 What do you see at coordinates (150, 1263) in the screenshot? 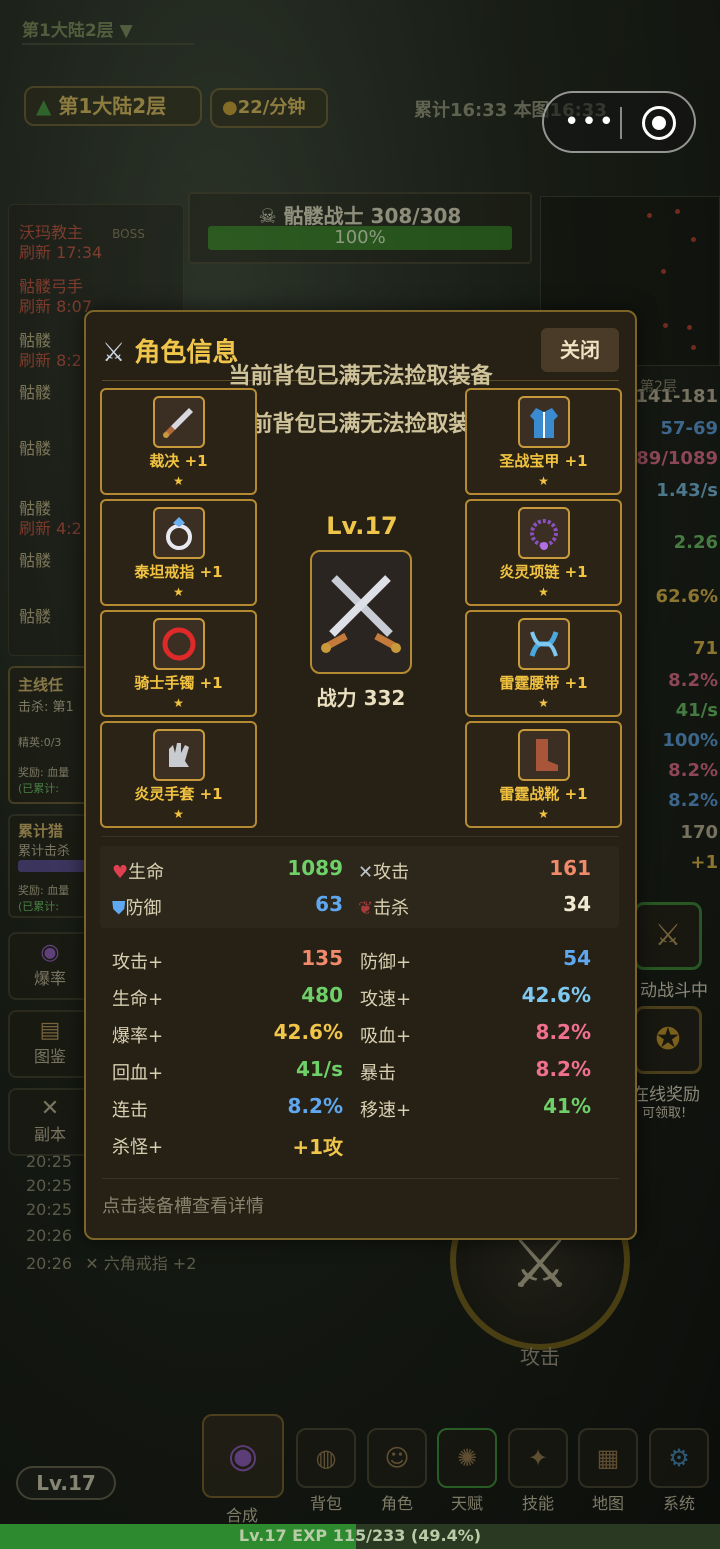
I see `log-text: 六角戒指 +2` at bounding box center [150, 1263].